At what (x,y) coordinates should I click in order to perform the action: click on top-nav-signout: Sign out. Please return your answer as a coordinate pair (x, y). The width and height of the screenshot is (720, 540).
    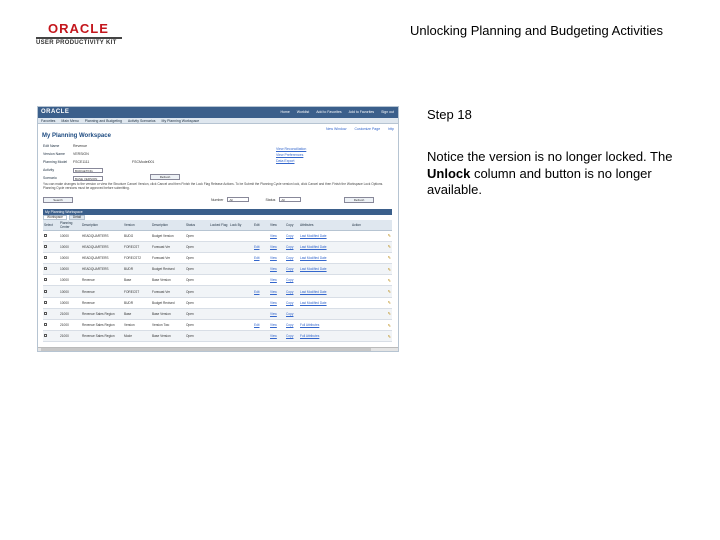
    Looking at the image, I should click on (387, 112).